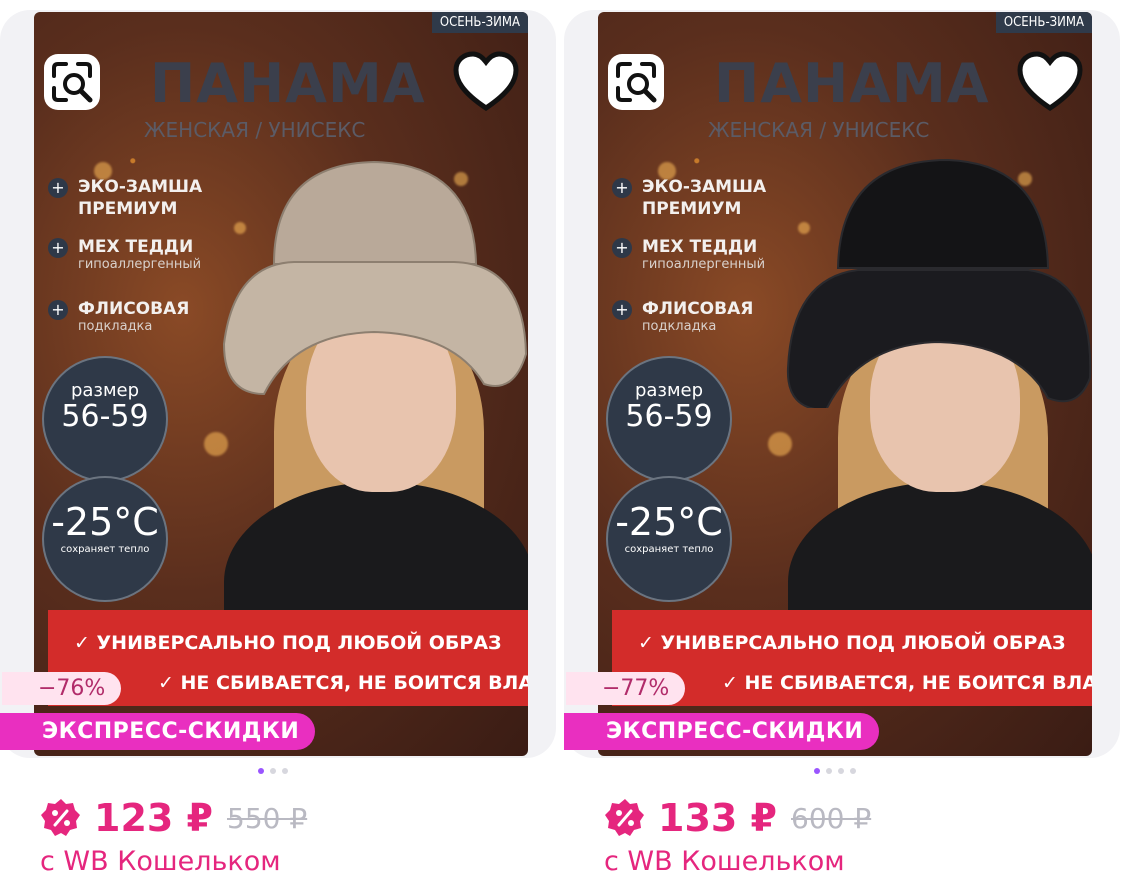 Image resolution: width=1124 pixels, height=886 pixels. I want to click on price-row: 133 ₽ 600 ₽, so click(737, 818).